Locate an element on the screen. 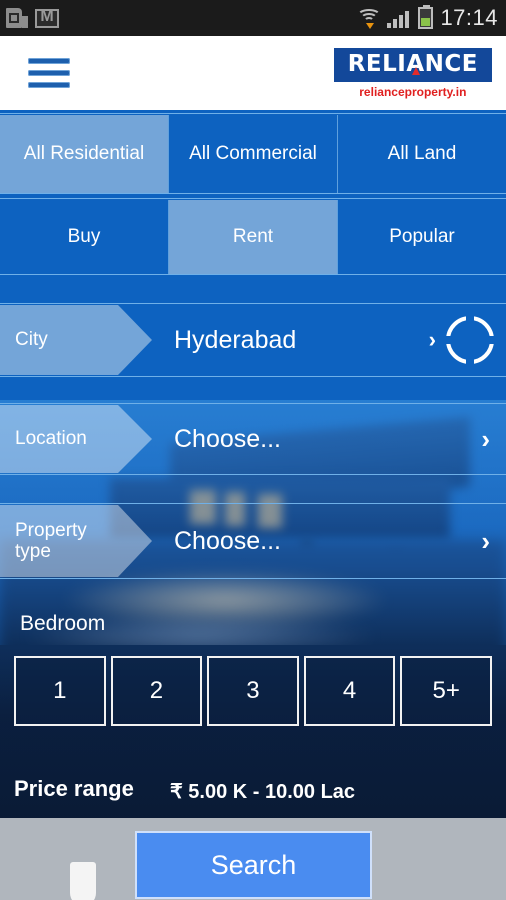 The height and width of the screenshot is (900, 506). bedroom-option-4: 4 is located at coordinates (349, 691).